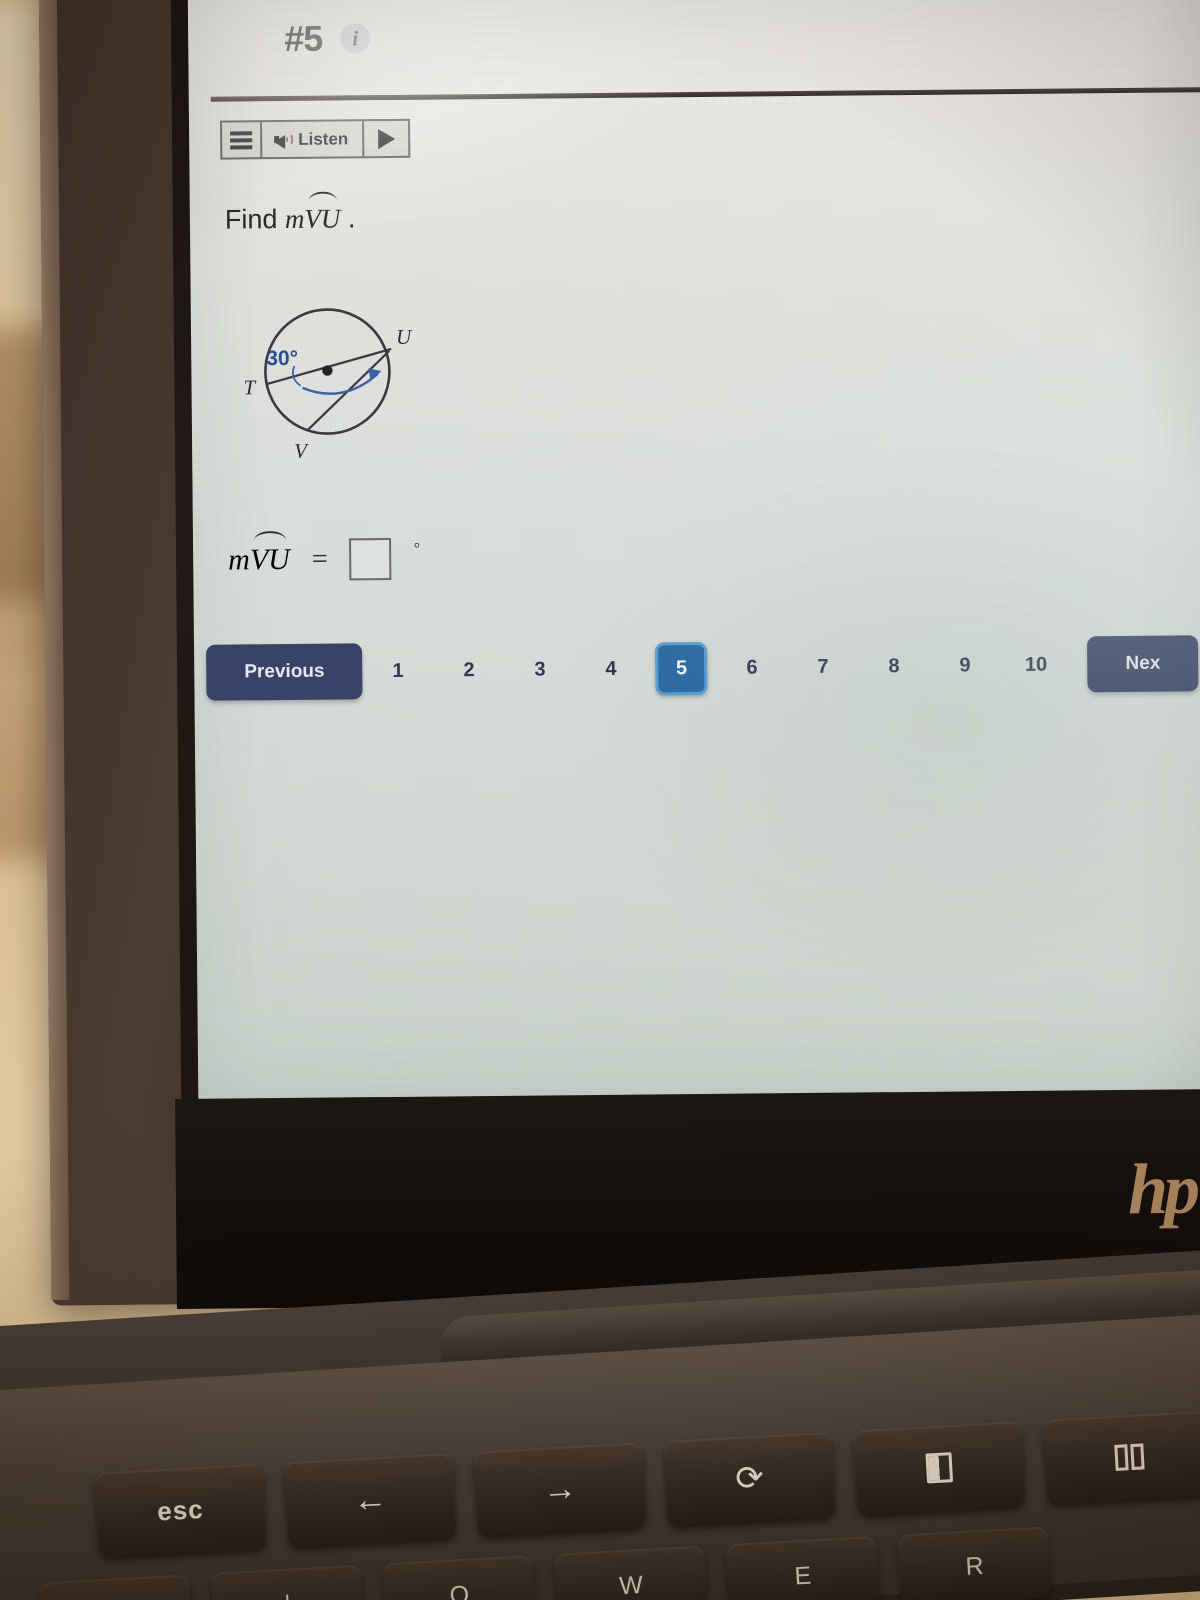  I want to click on next-button: Nex, so click(1143, 664).